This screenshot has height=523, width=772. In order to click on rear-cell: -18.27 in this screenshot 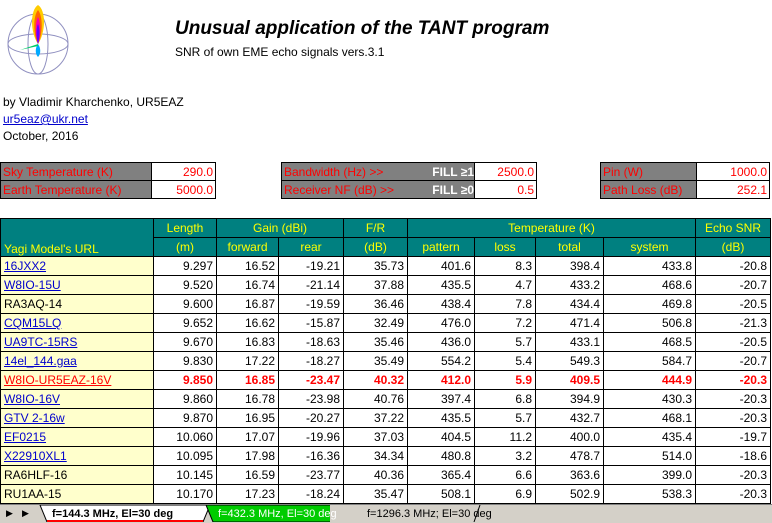, I will do `click(311, 361)`.